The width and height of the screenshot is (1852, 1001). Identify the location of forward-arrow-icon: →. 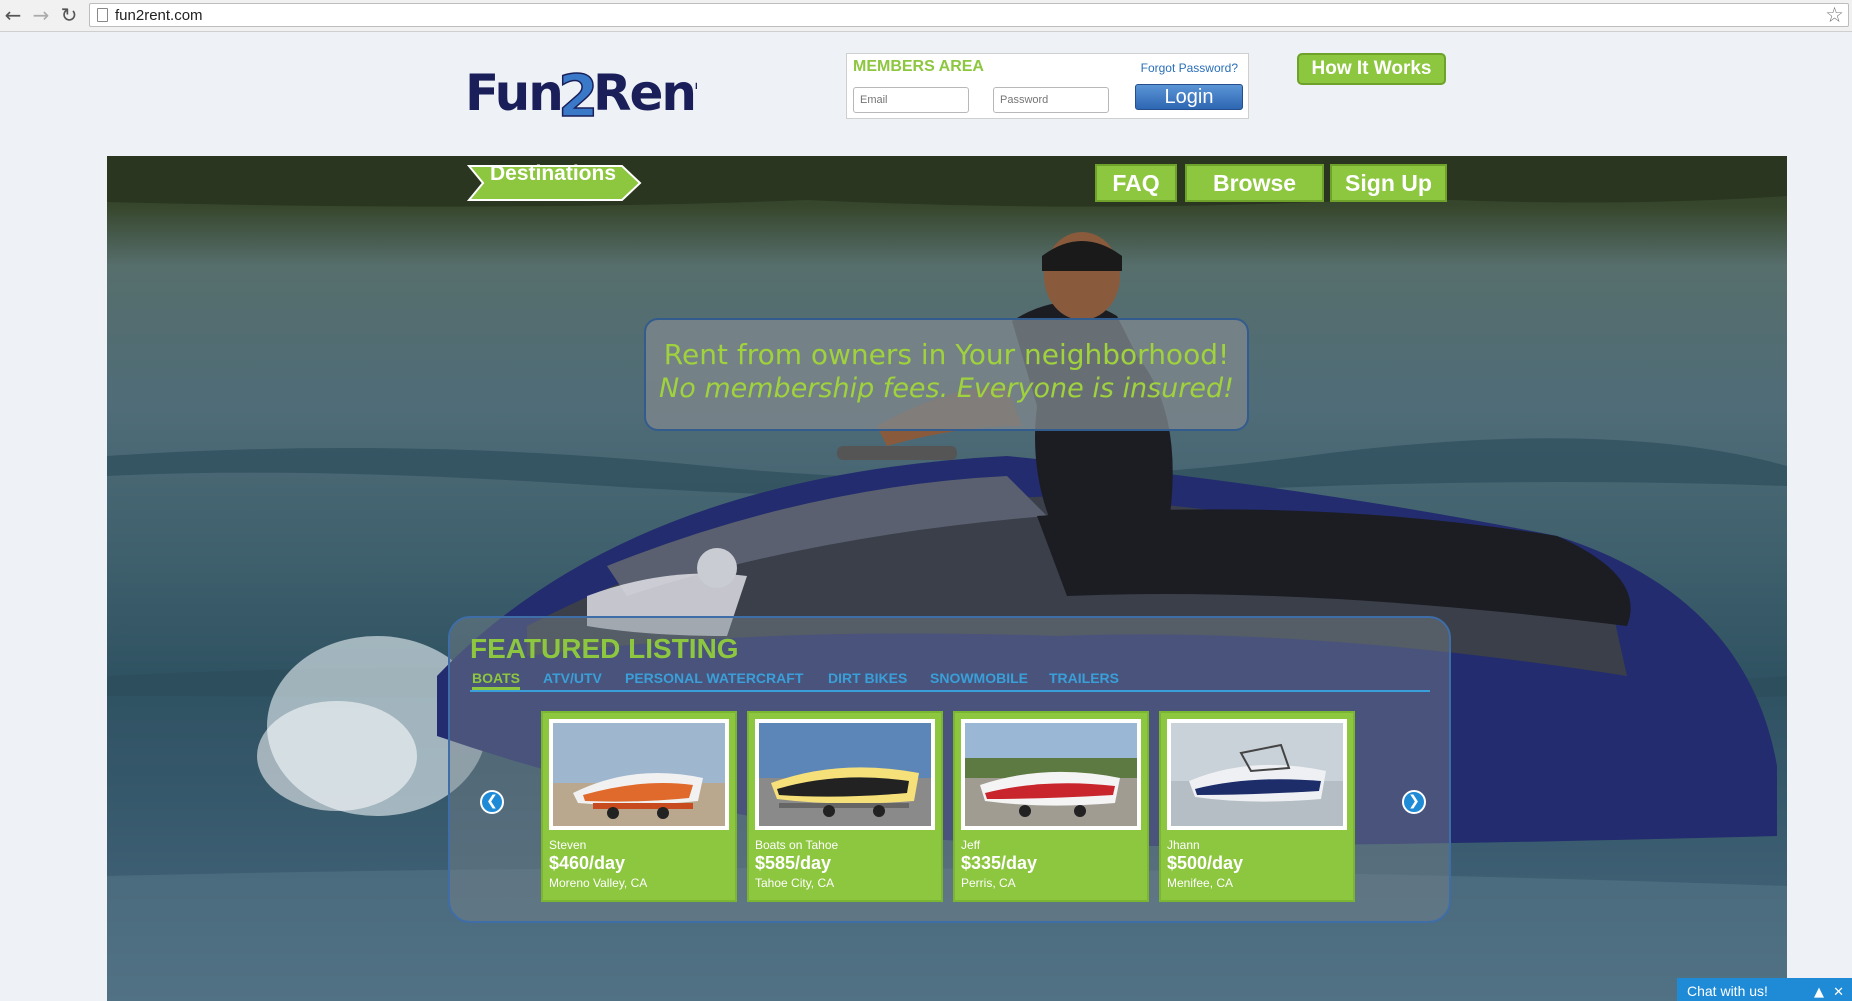
(41, 15).